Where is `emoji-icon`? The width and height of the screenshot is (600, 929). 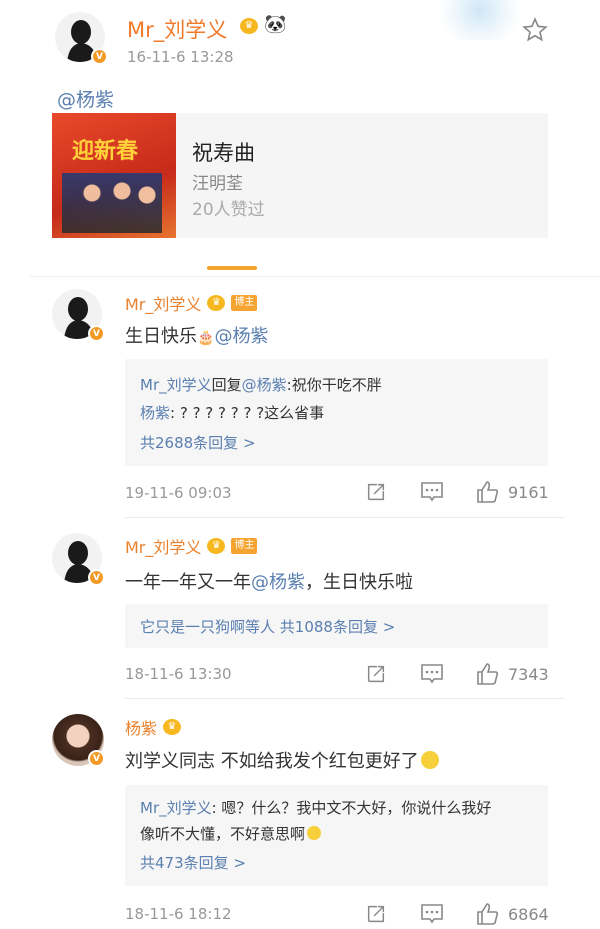
emoji-icon is located at coordinates (314, 833).